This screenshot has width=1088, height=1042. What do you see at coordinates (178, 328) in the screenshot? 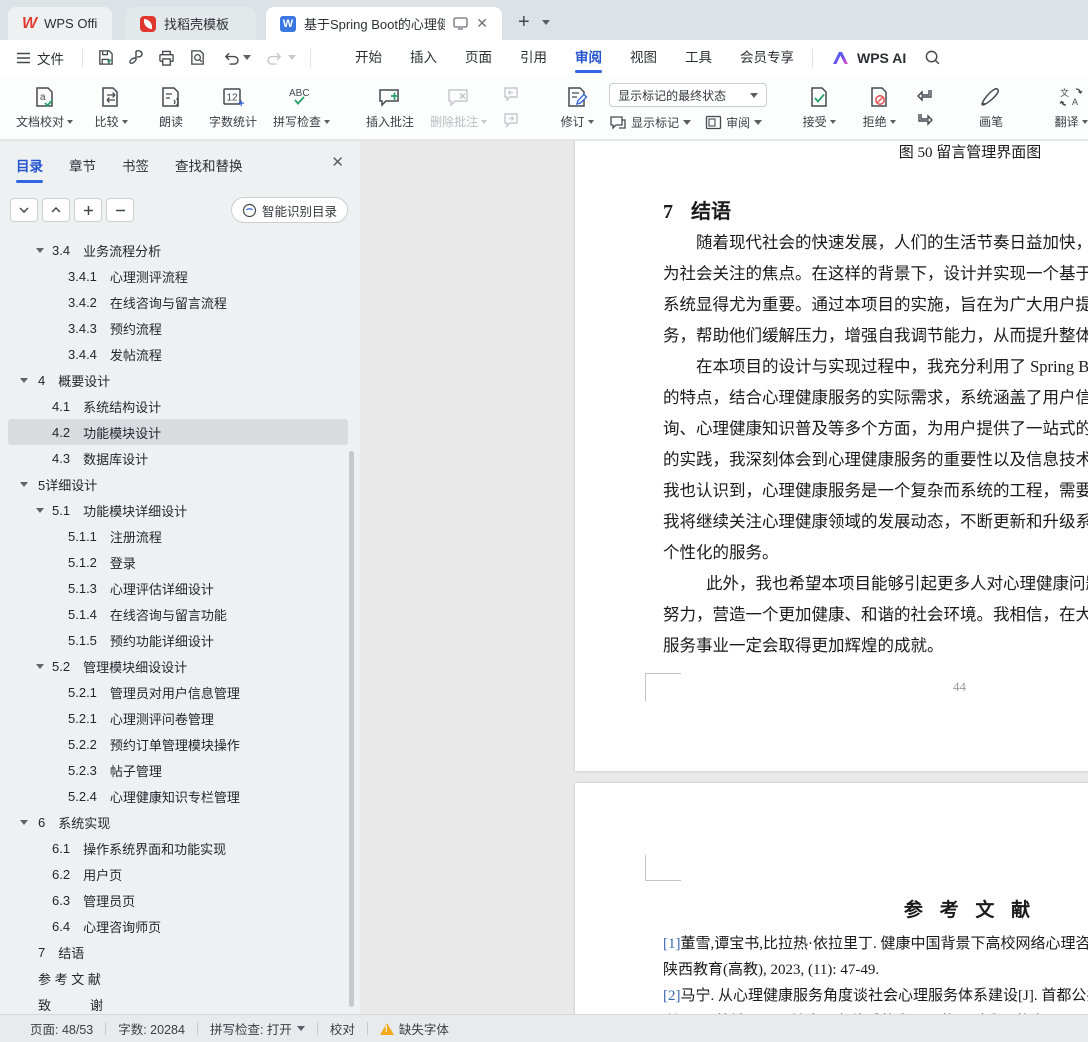
I see `toc-item: 3.4.3 预约流程` at bounding box center [178, 328].